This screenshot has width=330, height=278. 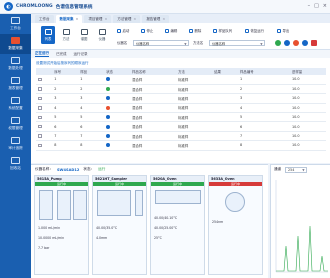 I want to click on column-header: 结果, so click(x=225, y=71).